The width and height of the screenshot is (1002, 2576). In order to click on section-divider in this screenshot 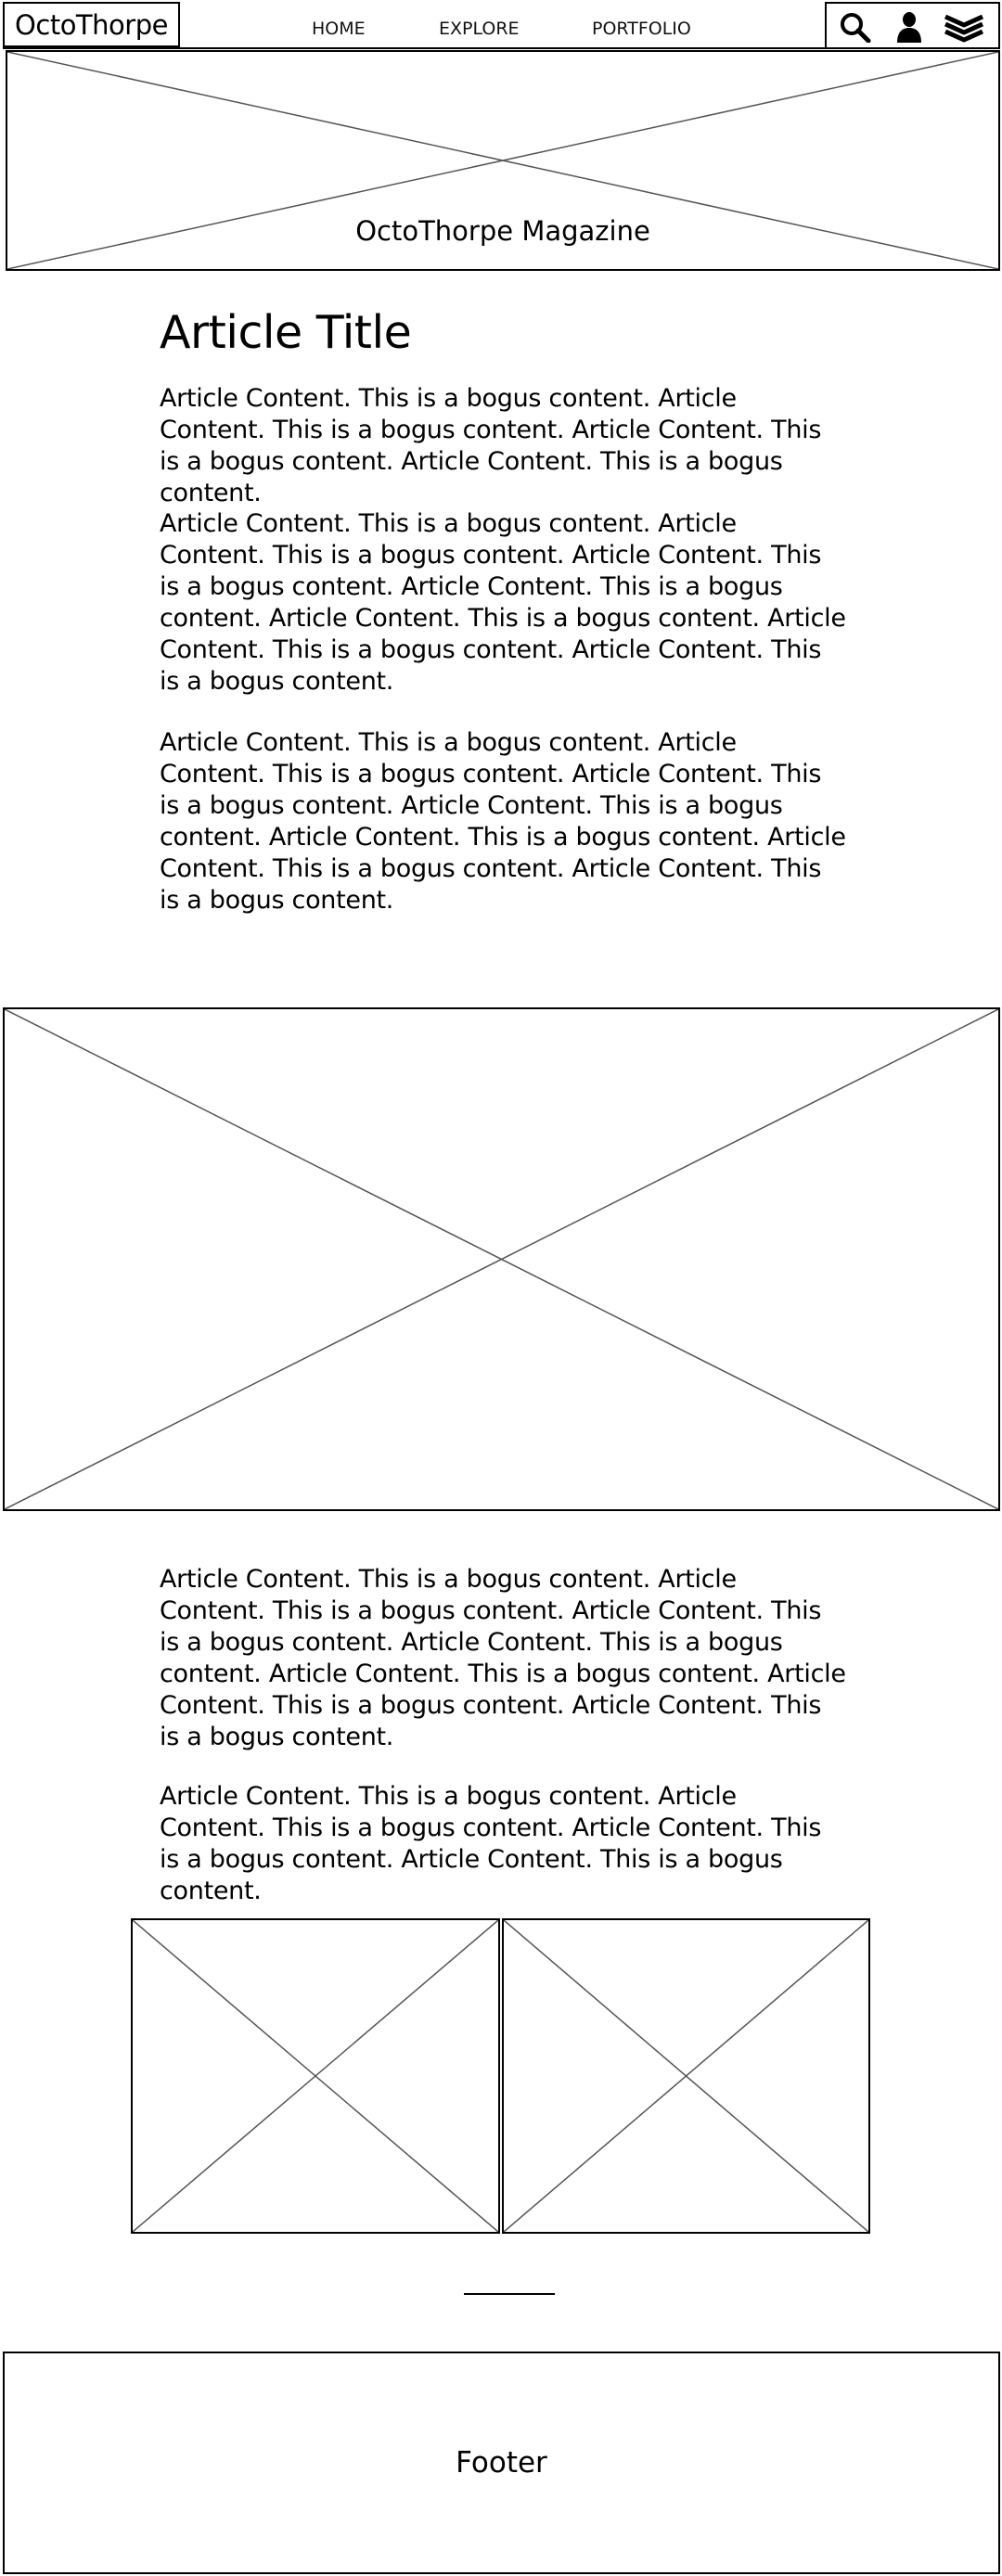, I will do `click(510, 2294)`.